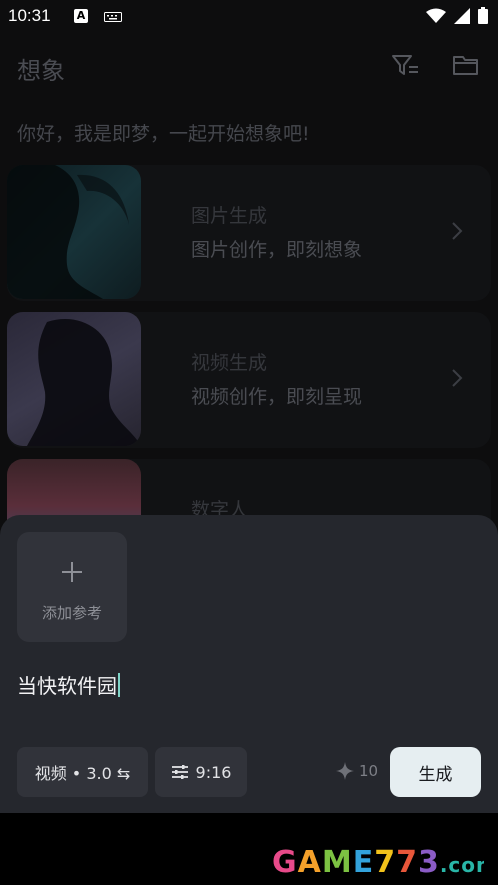  I want to click on mode-selector-chip: 视频 • 3.0 ⇆, so click(82, 772).